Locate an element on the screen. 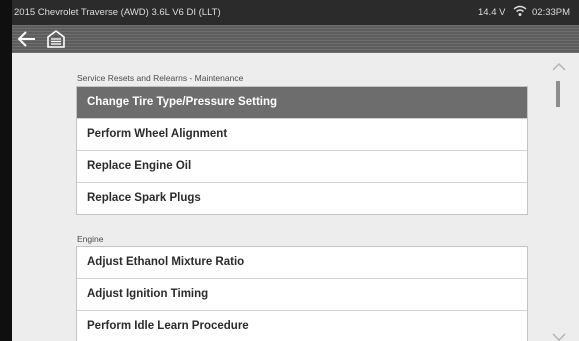 The width and height of the screenshot is (579, 341). menu-item-adjust-ignition-timing: Adjust Ignition Timing is located at coordinates (302, 294).